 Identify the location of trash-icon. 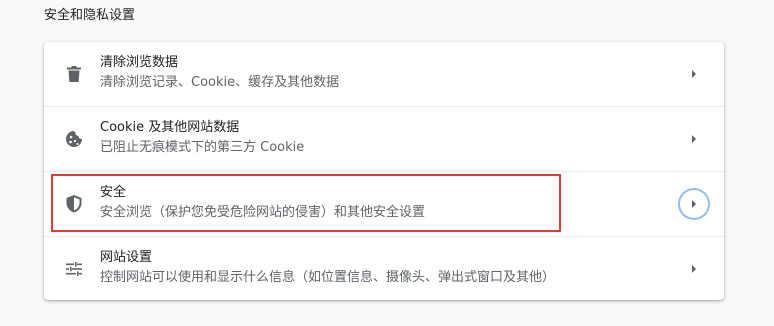
(74, 74).